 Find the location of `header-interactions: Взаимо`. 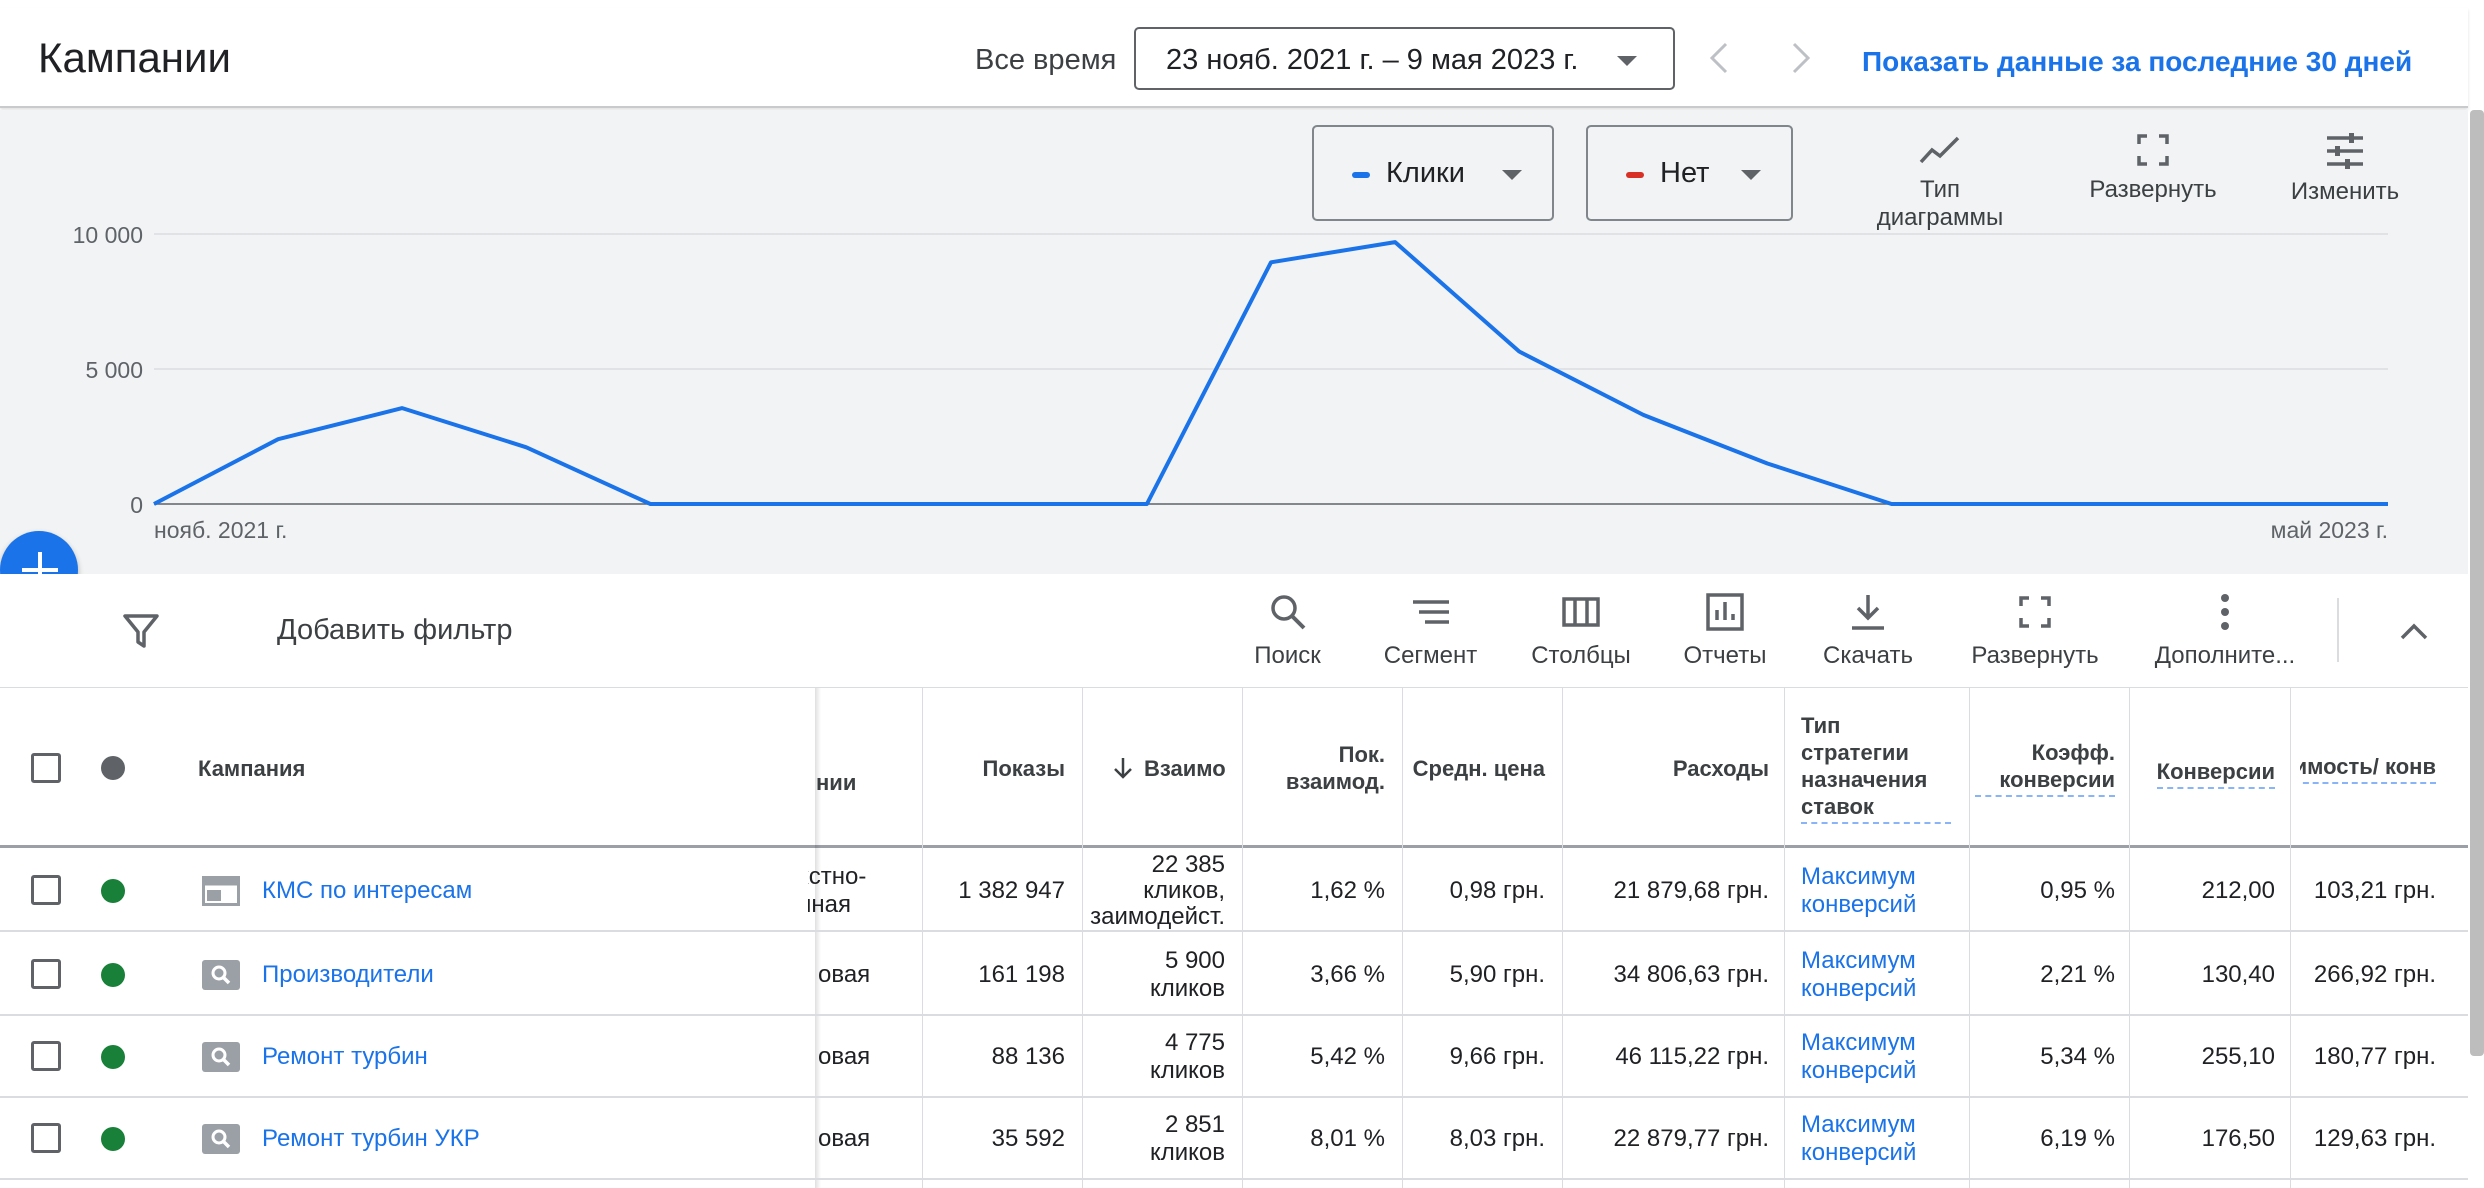

header-interactions: Взаимо is located at coordinates (1176, 768).